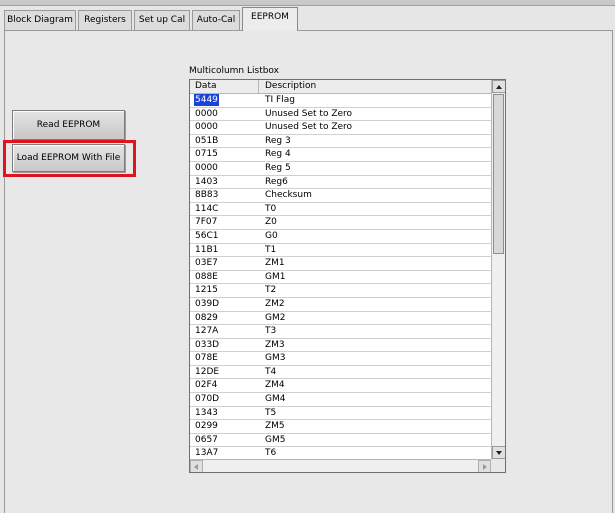  I want to click on data-cell: 02F4, so click(206, 385).